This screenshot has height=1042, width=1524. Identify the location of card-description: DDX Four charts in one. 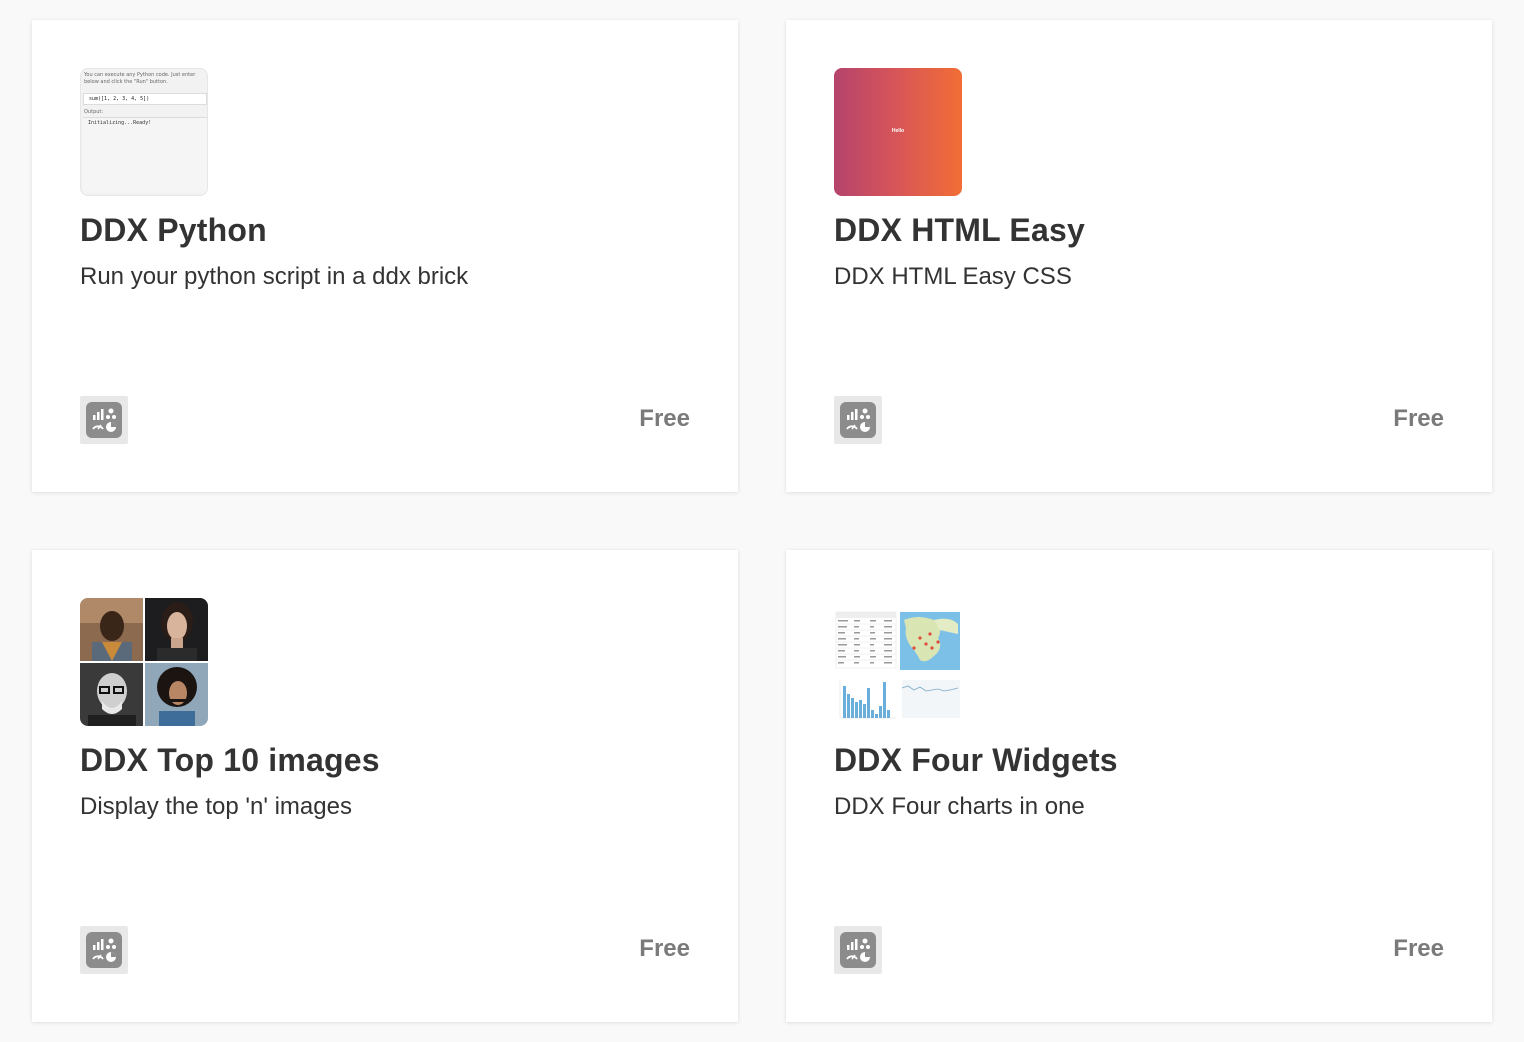
(959, 806).